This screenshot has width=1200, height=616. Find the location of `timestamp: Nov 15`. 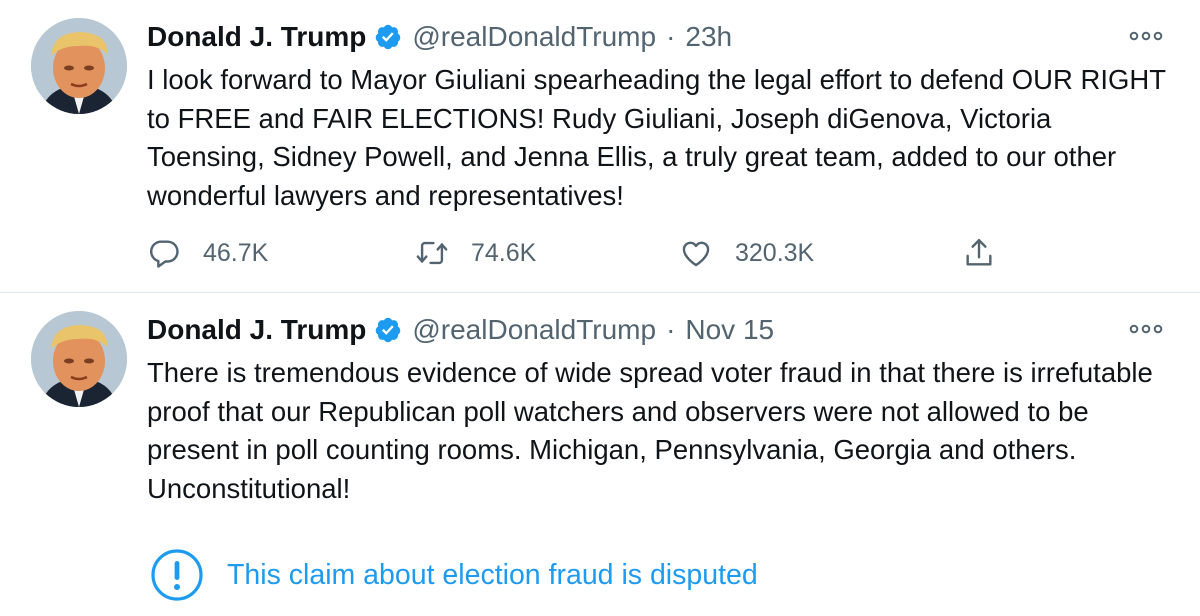

timestamp: Nov 15 is located at coordinates (729, 330).